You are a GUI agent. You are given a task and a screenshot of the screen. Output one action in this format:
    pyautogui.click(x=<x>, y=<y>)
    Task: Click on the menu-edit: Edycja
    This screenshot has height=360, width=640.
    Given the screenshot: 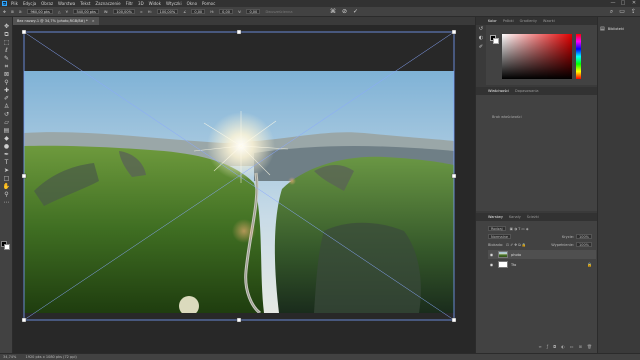 What is the action you would take?
    pyautogui.click(x=29, y=3)
    